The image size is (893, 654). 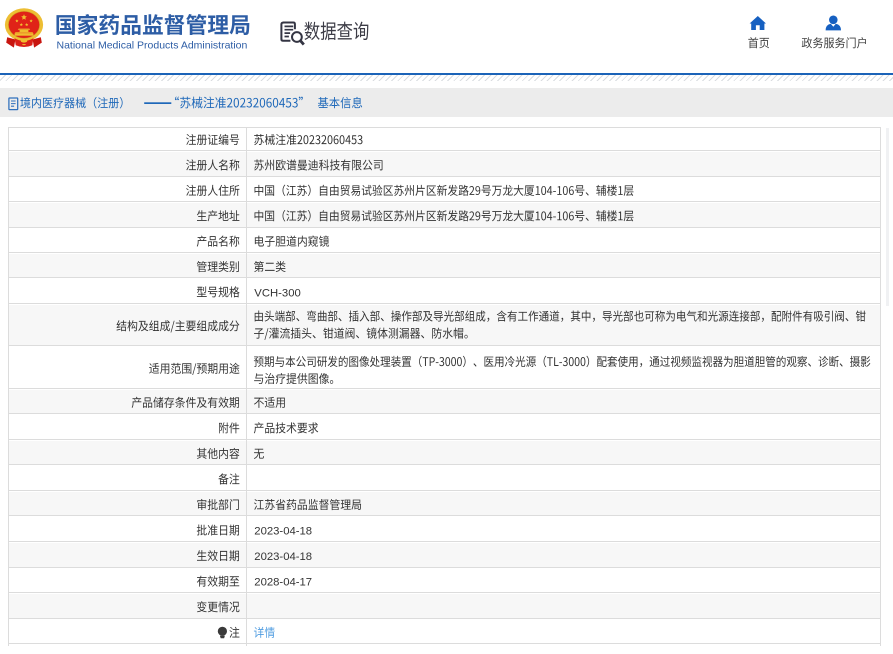 What do you see at coordinates (277, 293) in the screenshot?
I see `svg-text: VCH-300` at bounding box center [277, 293].